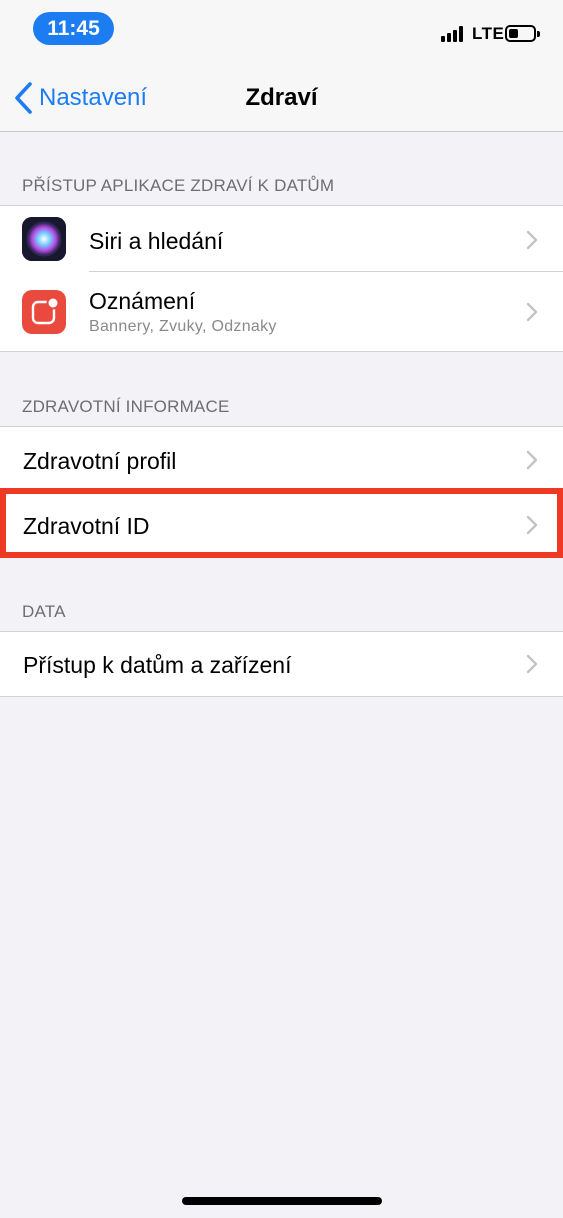 Image resolution: width=563 pixels, height=1218 pixels. I want to click on status-bar: 11:45 LTE, so click(281, 29).